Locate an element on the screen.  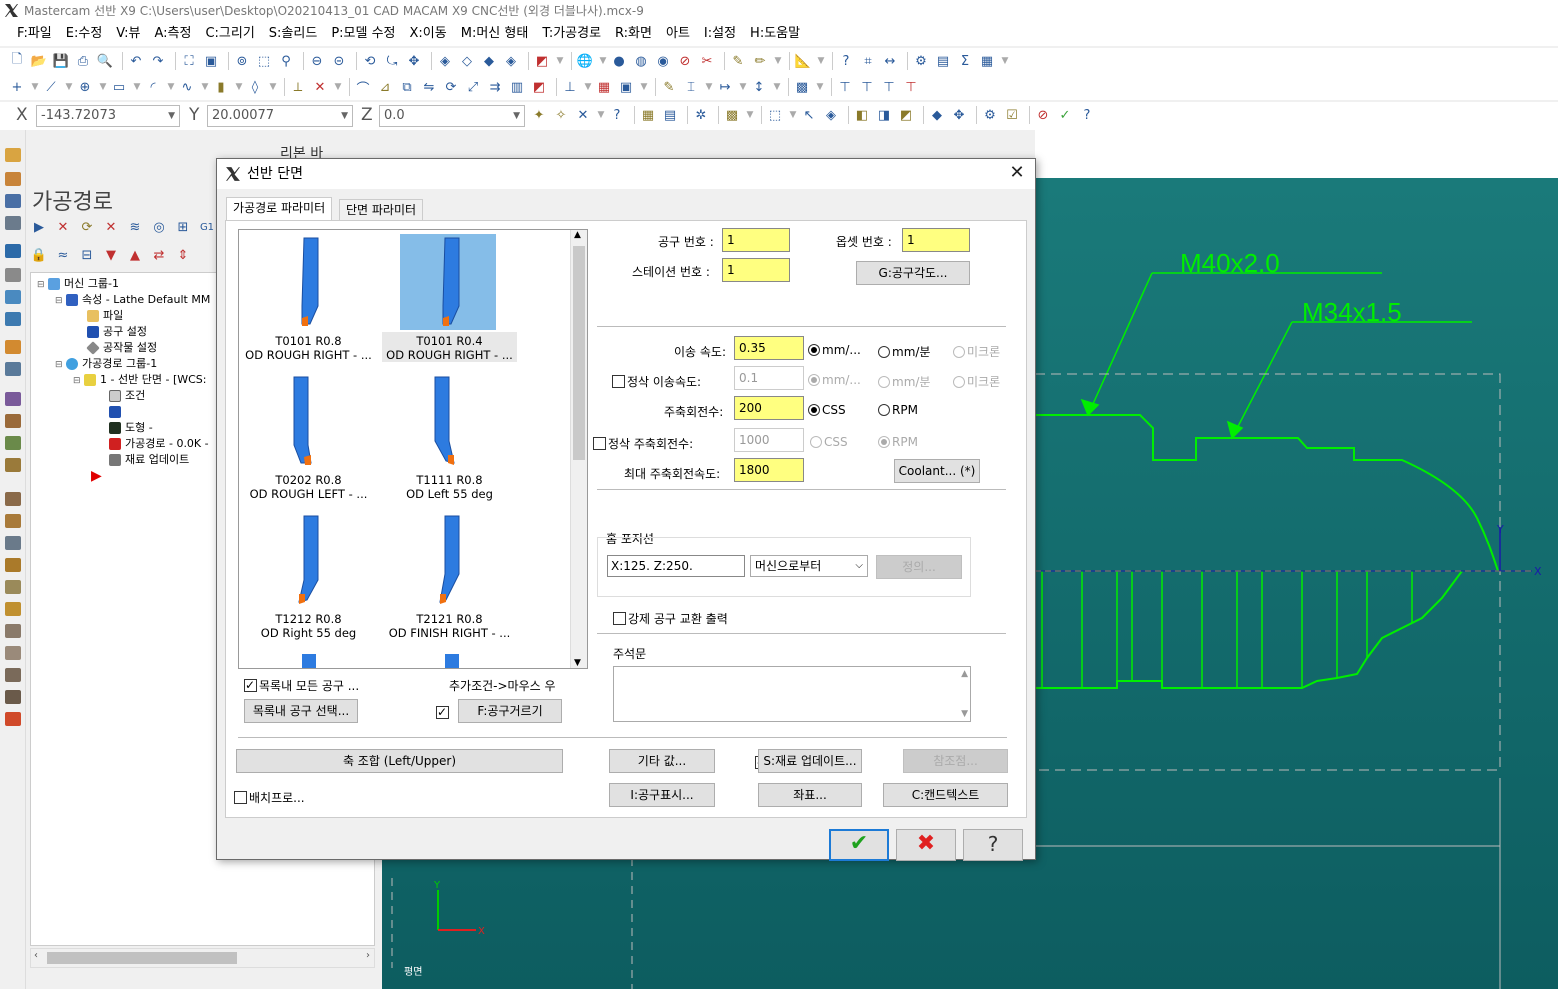
solid-icon: ▮ is located at coordinates (221, 87).